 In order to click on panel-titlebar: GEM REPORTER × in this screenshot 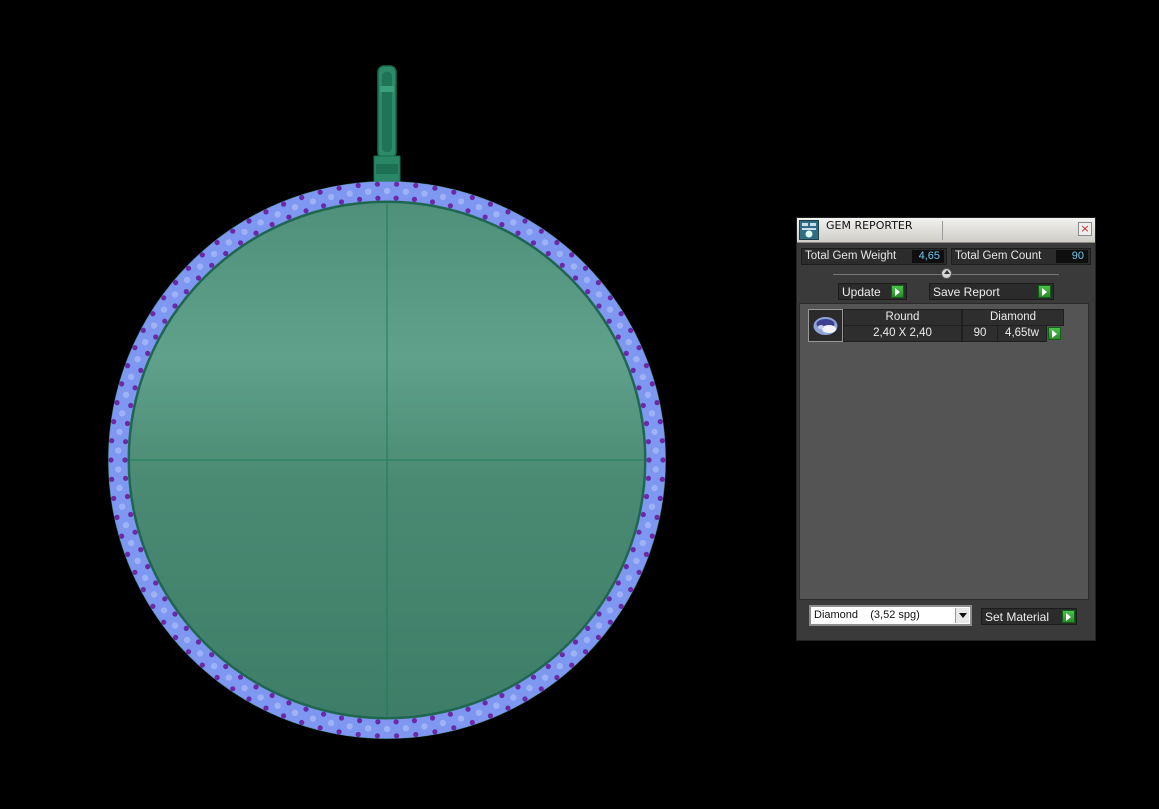, I will do `click(946, 230)`.